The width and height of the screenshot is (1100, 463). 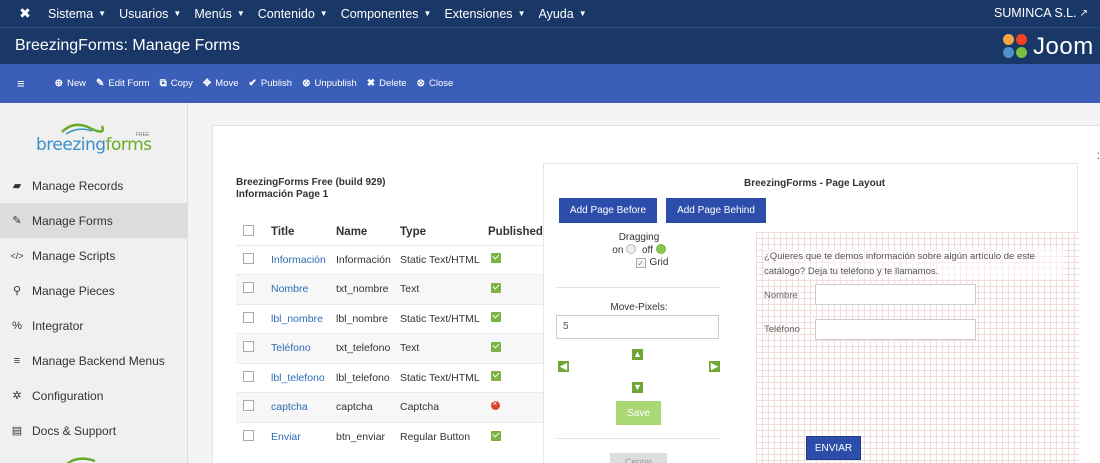 What do you see at coordinates (123, 83) in the screenshot?
I see `edit-form-button: ✎ Edit Form` at bounding box center [123, 83].